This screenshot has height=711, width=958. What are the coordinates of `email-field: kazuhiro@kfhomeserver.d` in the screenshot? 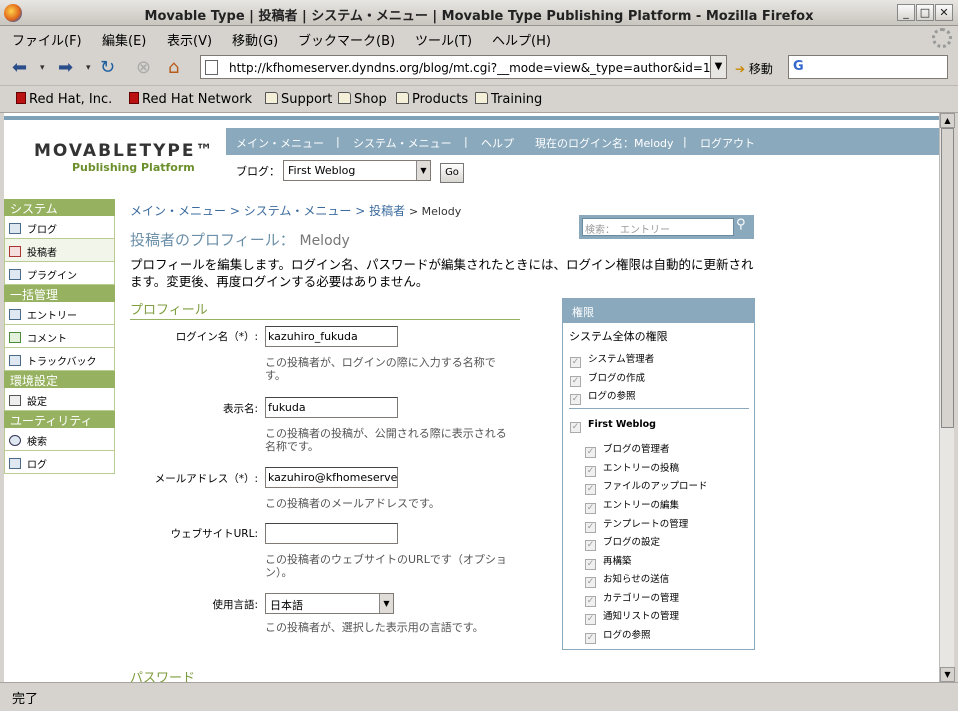 It's located at (331, 477).